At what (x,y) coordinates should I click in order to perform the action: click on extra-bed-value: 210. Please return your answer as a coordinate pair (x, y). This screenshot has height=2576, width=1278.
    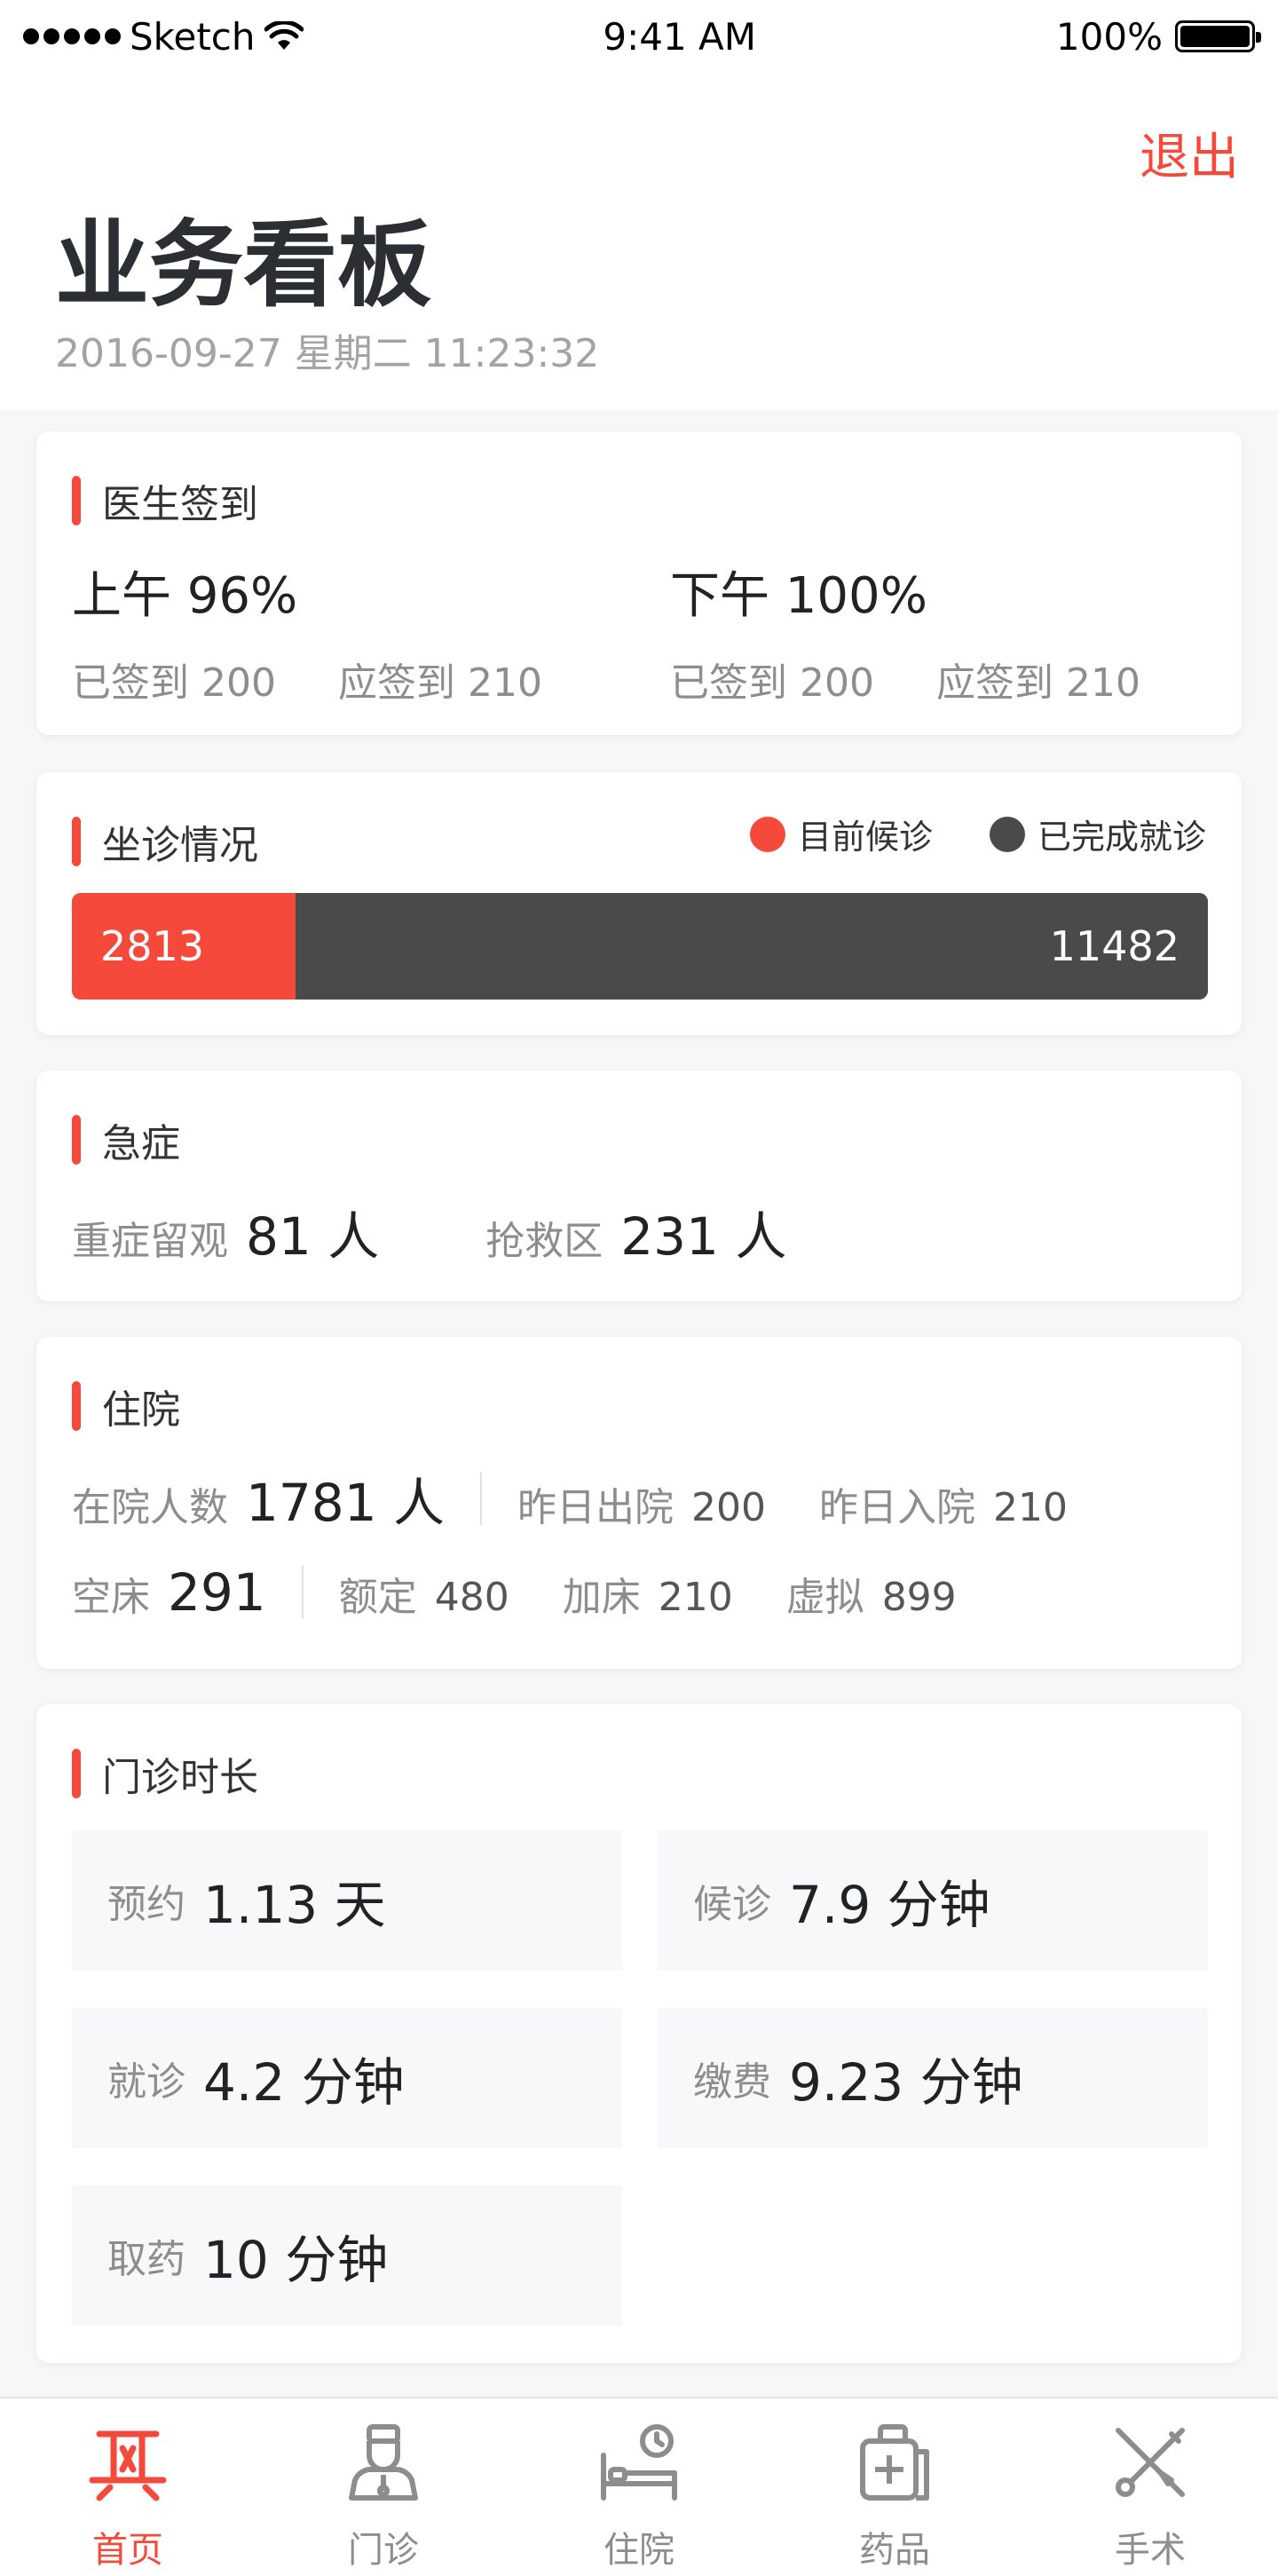
    Looking at the image, I should click on (695, 1597).